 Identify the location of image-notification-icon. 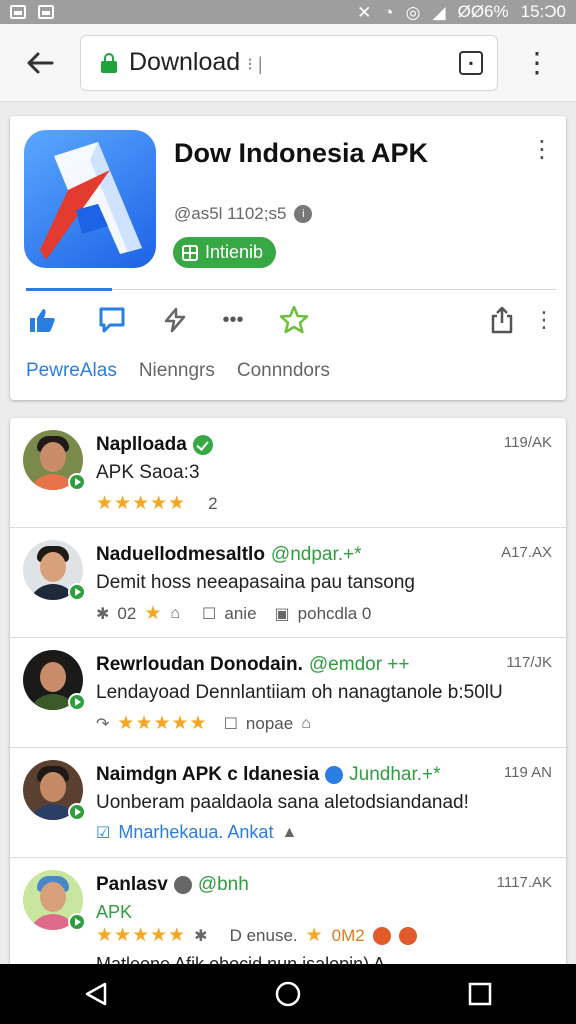
(46, 12).